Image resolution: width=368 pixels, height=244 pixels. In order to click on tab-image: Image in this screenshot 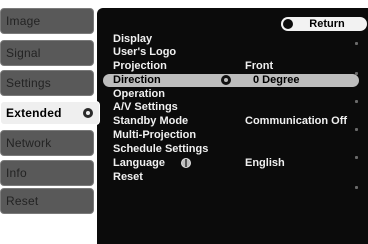, I will do `click(47, 21)`.